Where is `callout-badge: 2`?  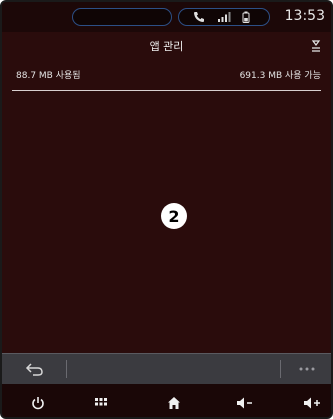
callout-badge: 2 is located at coordinates (174, 216).